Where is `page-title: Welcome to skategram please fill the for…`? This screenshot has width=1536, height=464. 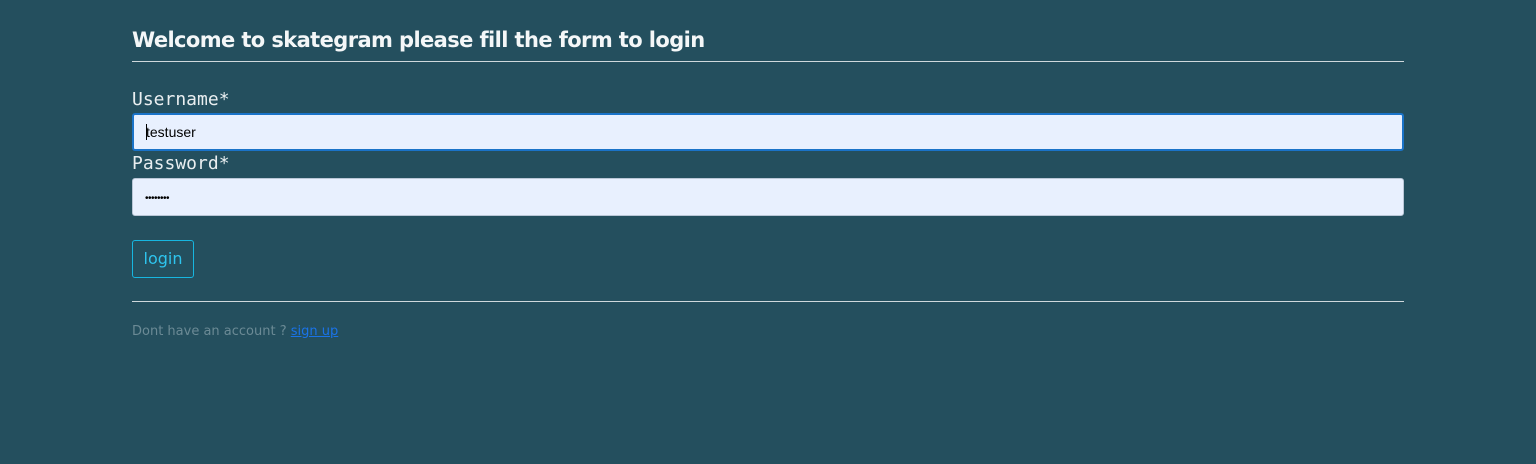 page-title: Welcome to skategram please fill the for… is located at coordinates (418, 40).